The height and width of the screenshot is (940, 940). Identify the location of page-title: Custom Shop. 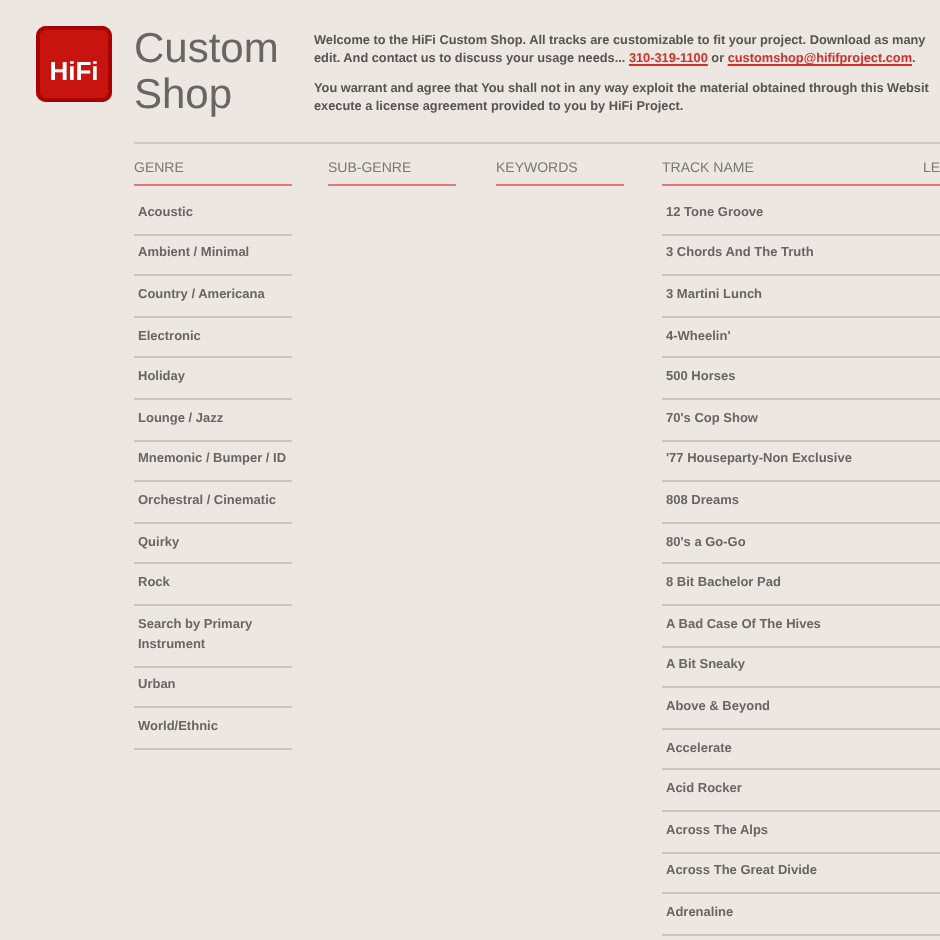
(207, 72).